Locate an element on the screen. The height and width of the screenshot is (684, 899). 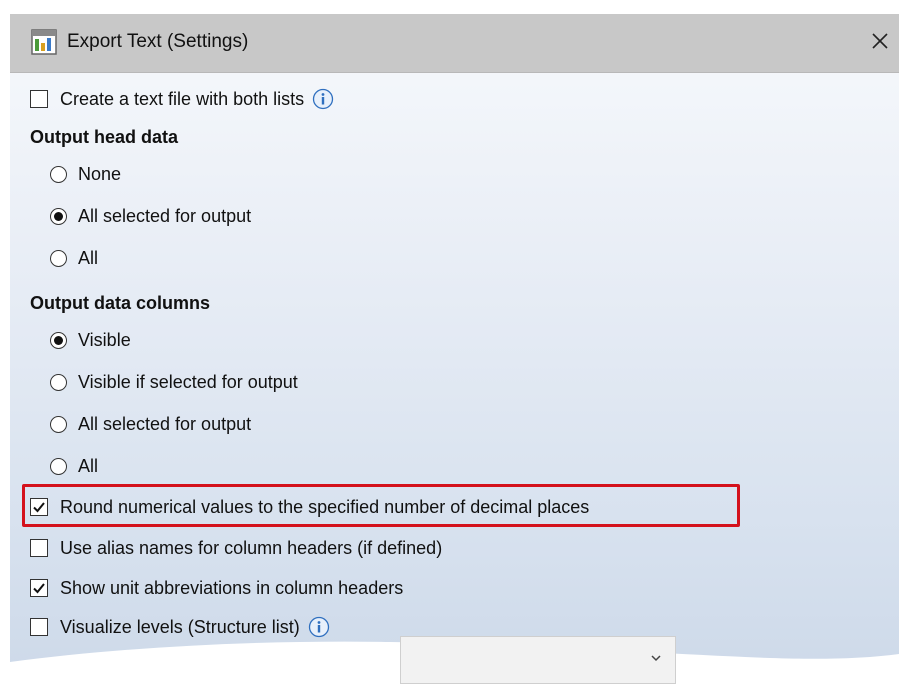
output-data-columns-heading: Output data columns is located at coordinates (120, 303).